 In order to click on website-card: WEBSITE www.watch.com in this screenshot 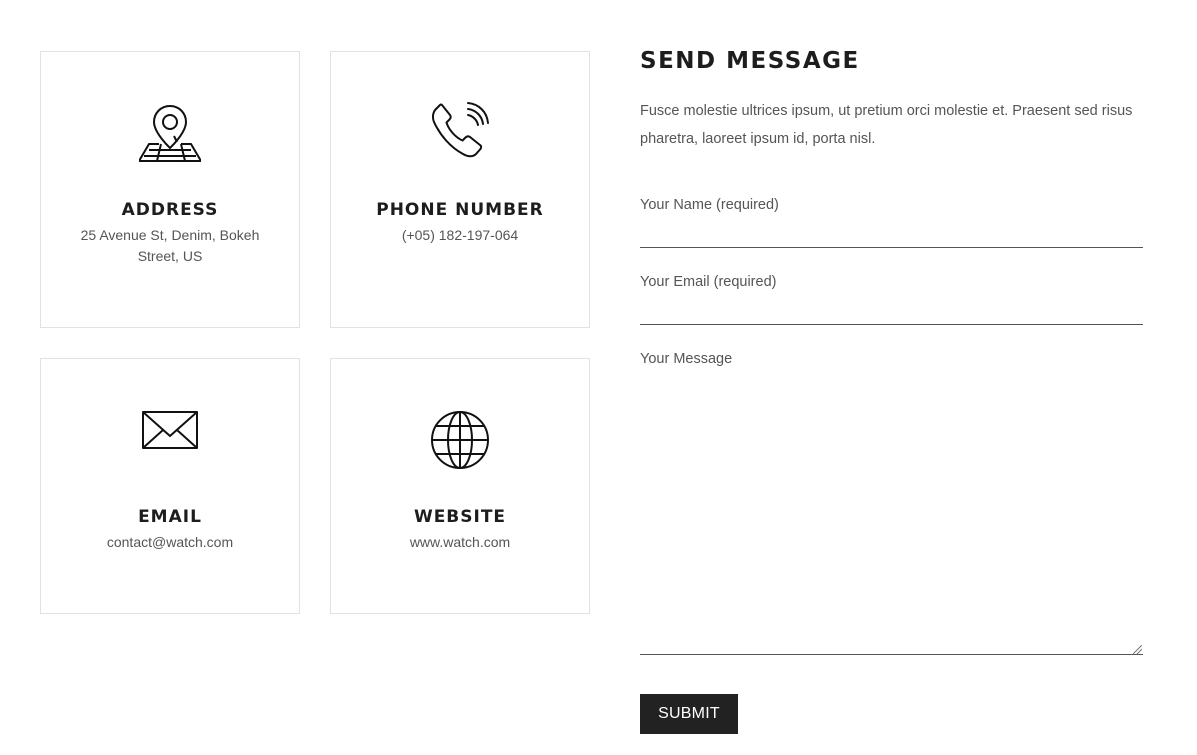, I will do `click(460, 486)`.